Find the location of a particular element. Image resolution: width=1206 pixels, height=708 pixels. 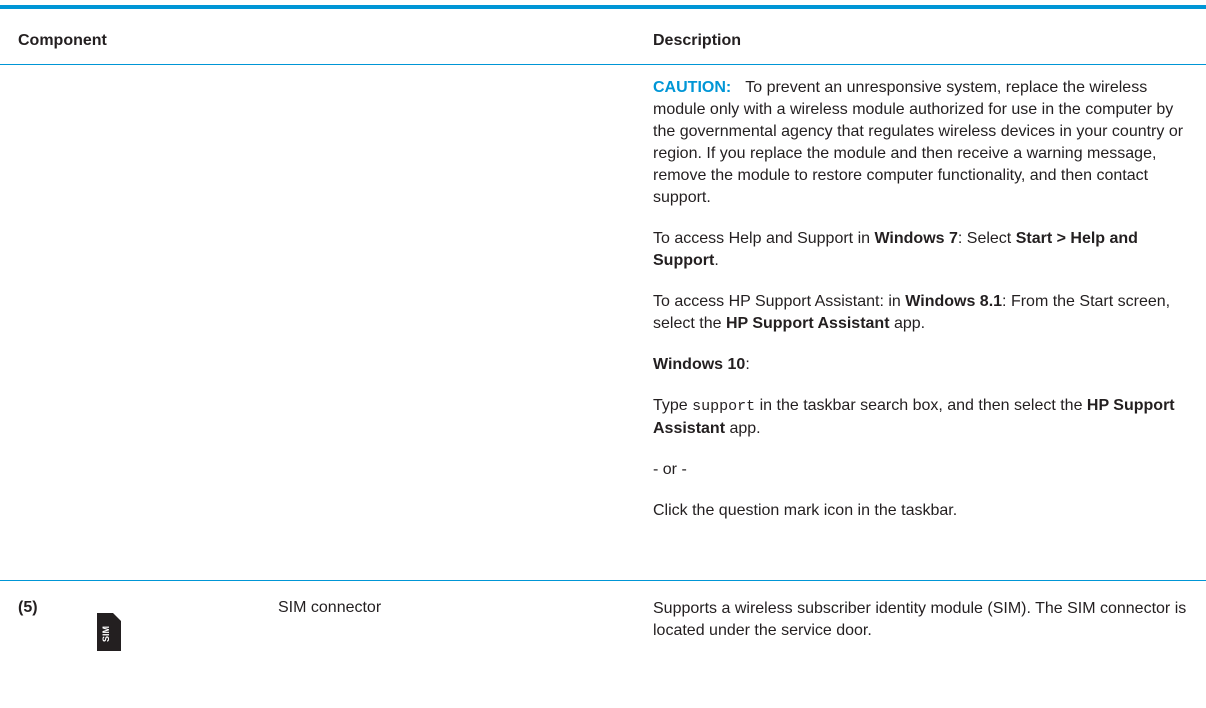

row5-number: (5) is located at coordinates (28, 607).